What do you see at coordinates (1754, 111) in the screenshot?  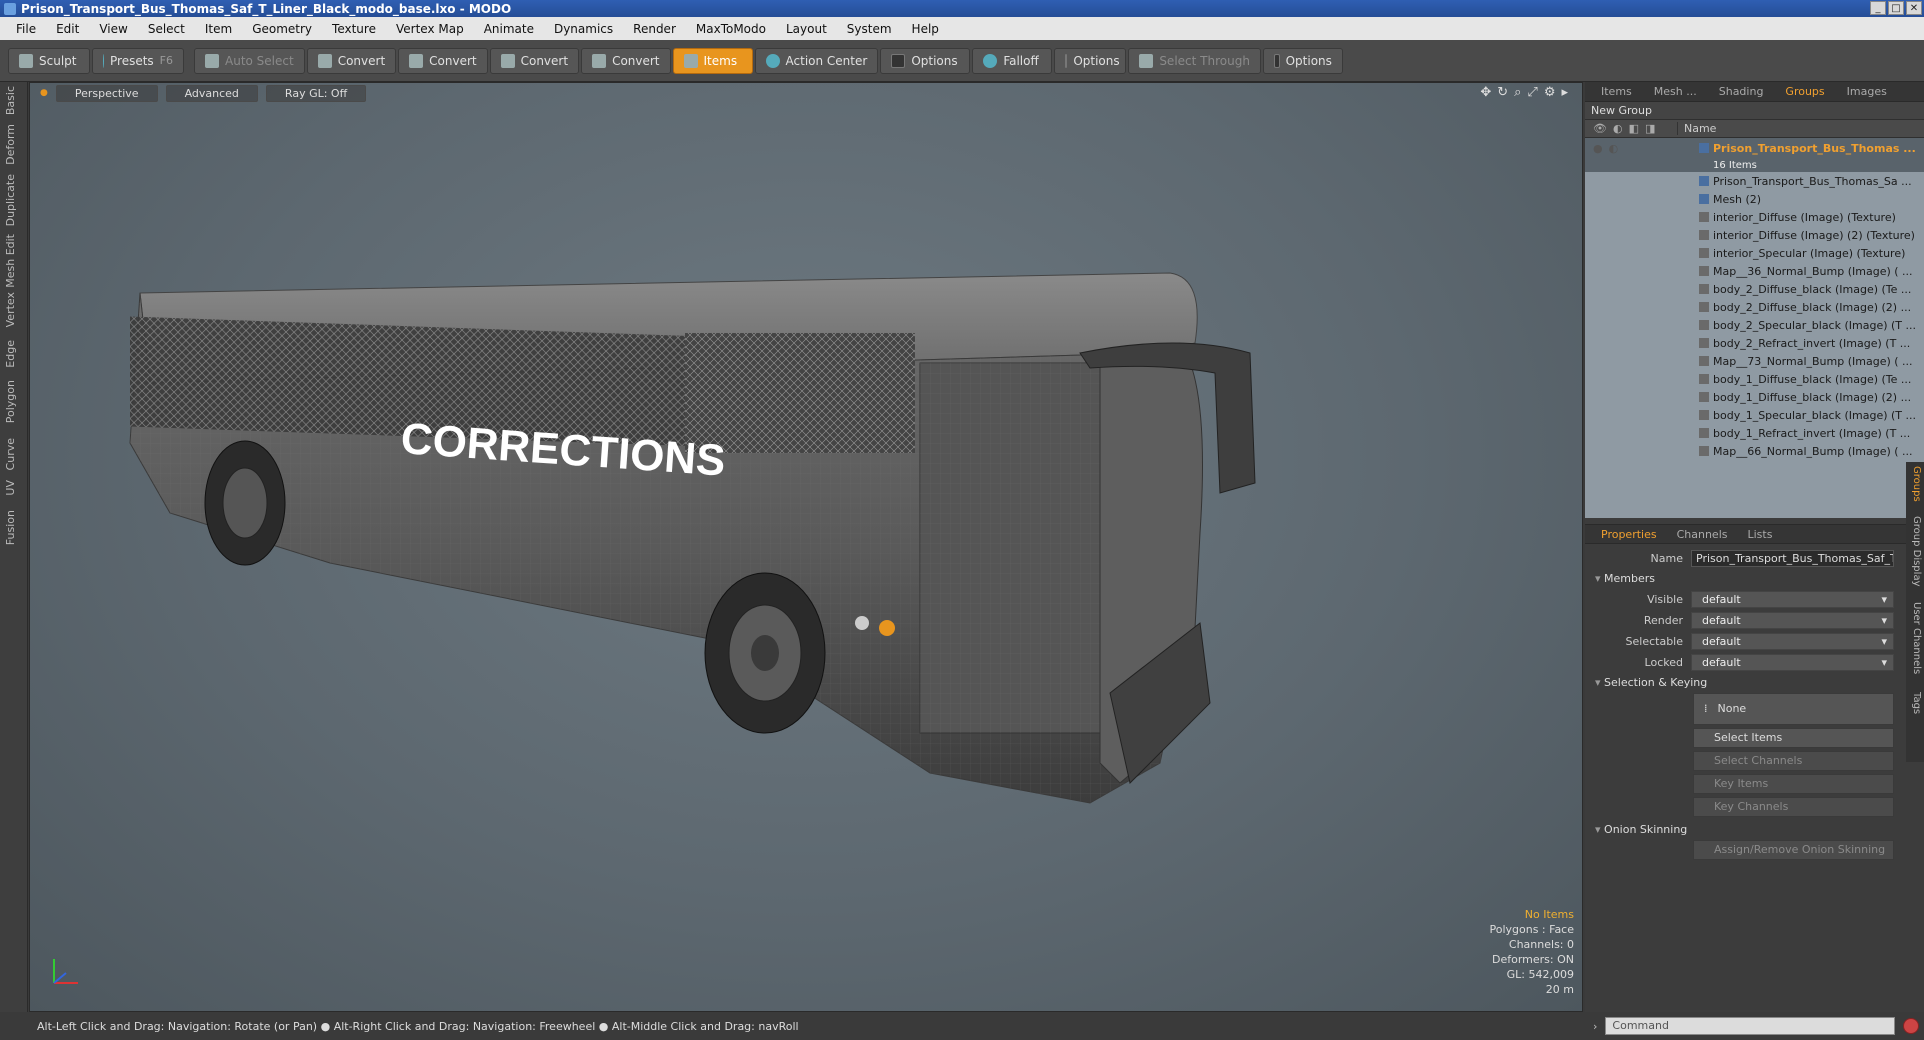 I see `new-group-button: New Group` at bounding box center [1754, 111].